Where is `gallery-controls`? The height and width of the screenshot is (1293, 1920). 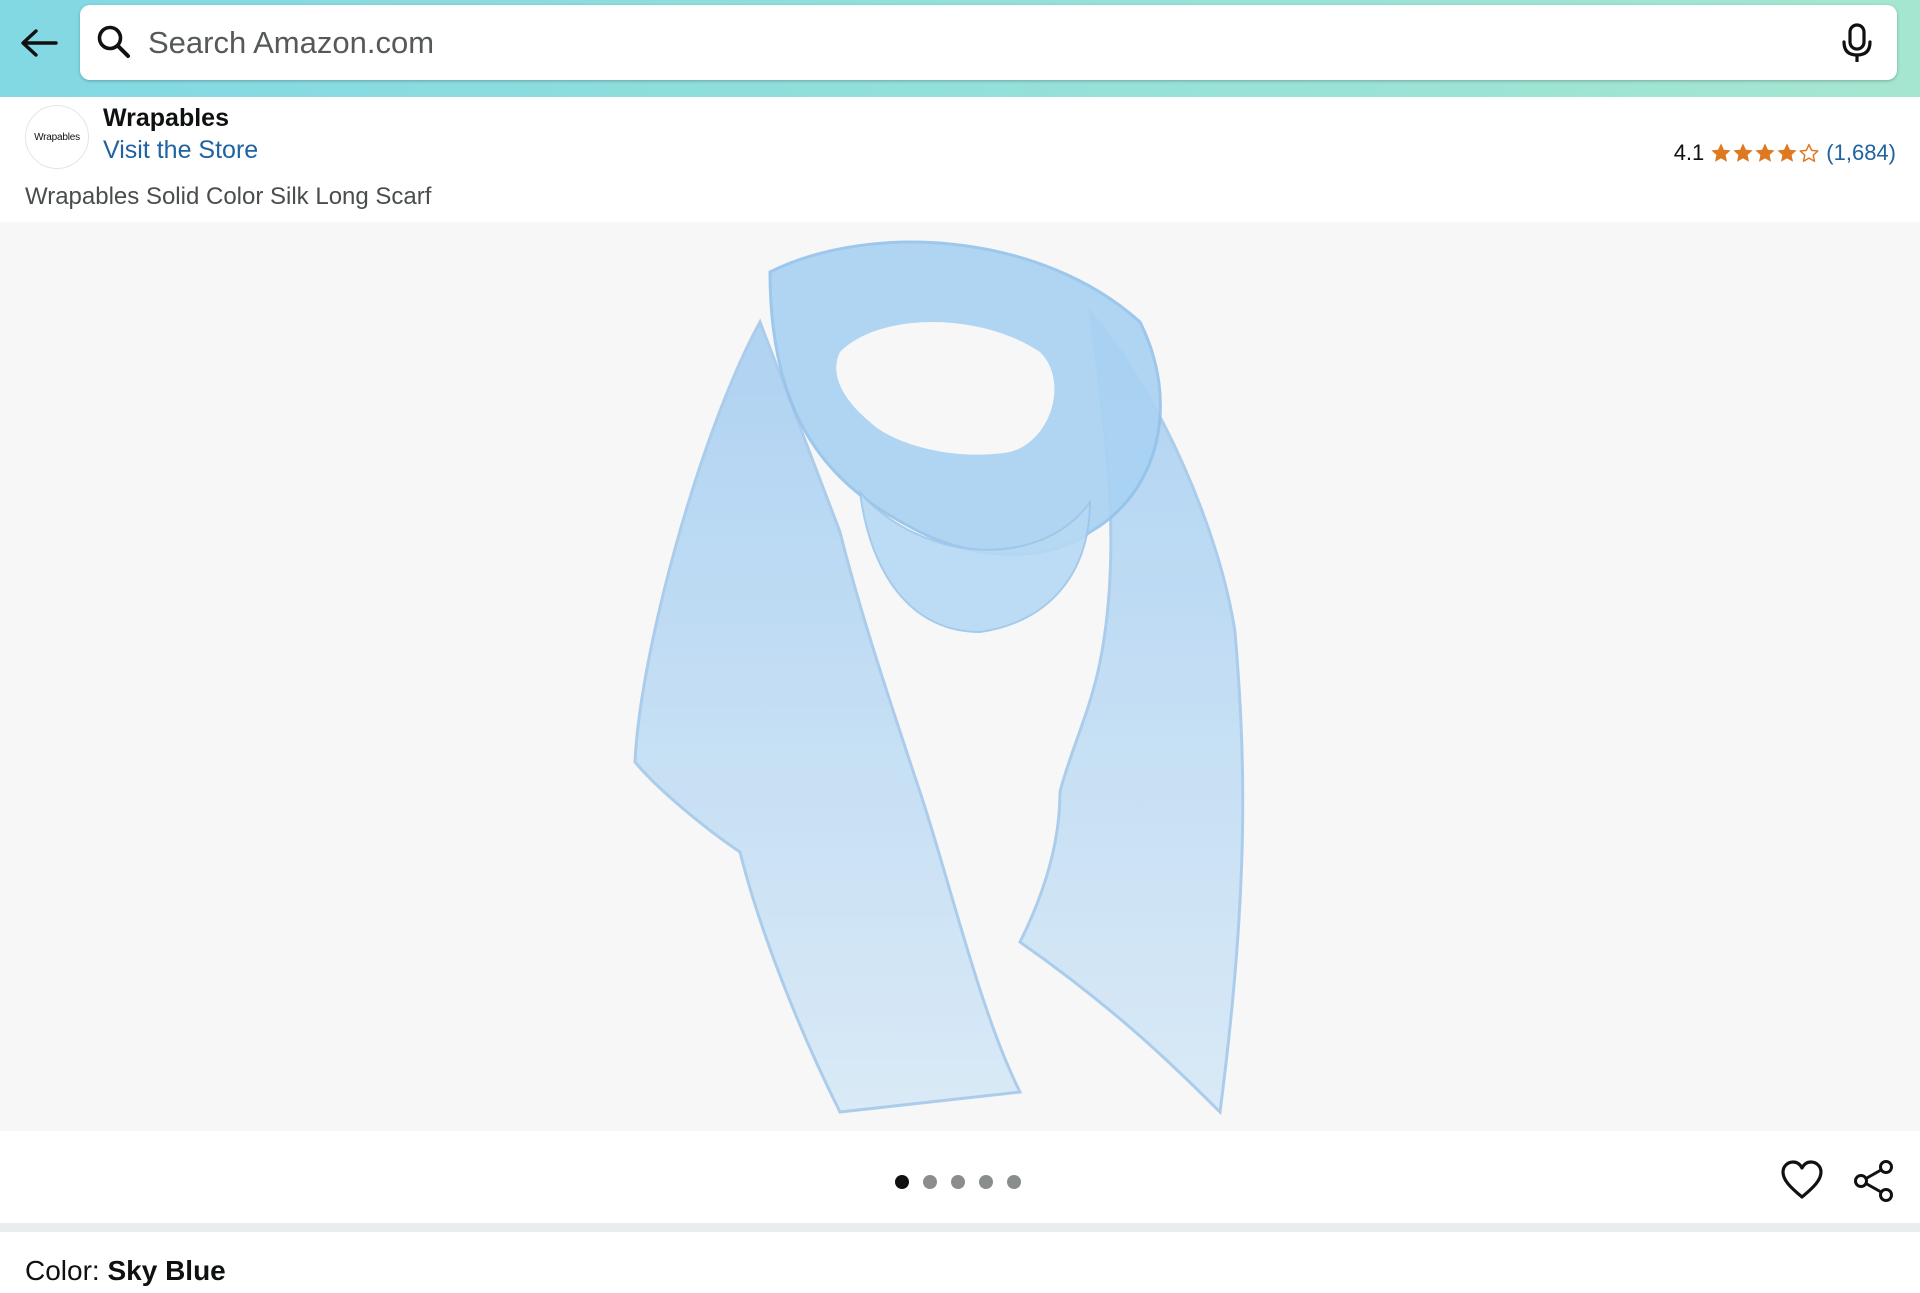
gallery-controls is located at coordinates (960, 1177).